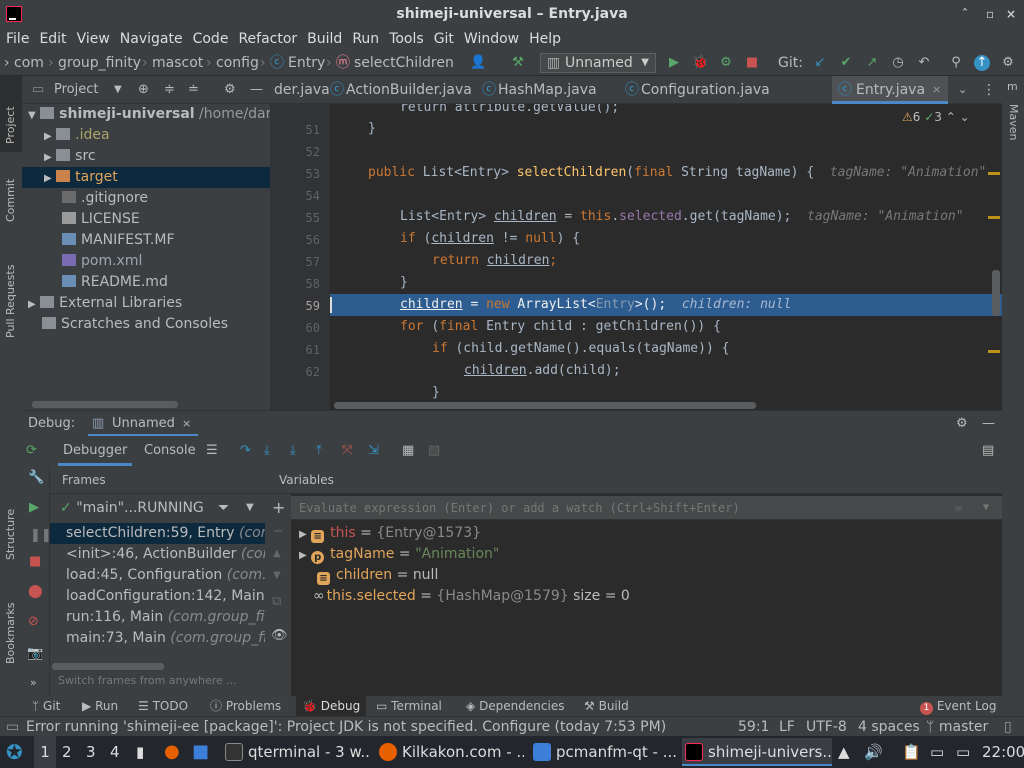  I want to click on coverage-icon: ⚙, so click(726, 63).